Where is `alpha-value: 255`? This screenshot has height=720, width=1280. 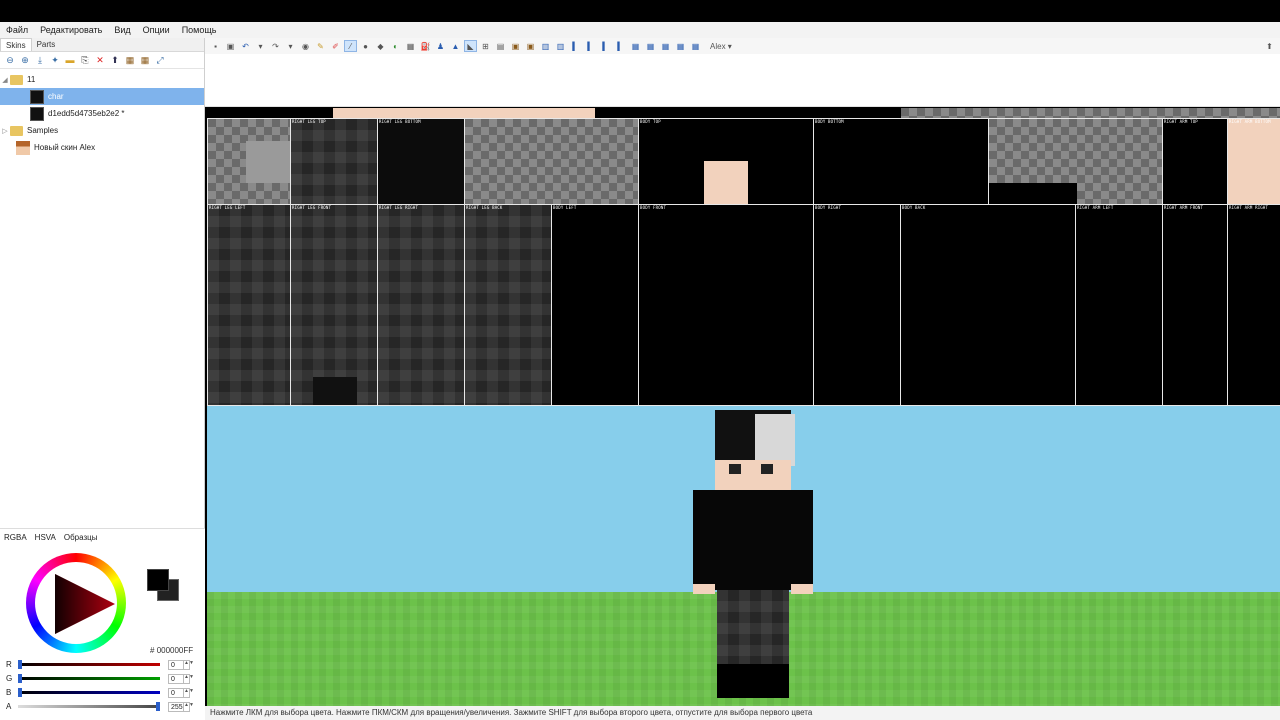 alpha-value: 255 is located at coordinates (176, 706).